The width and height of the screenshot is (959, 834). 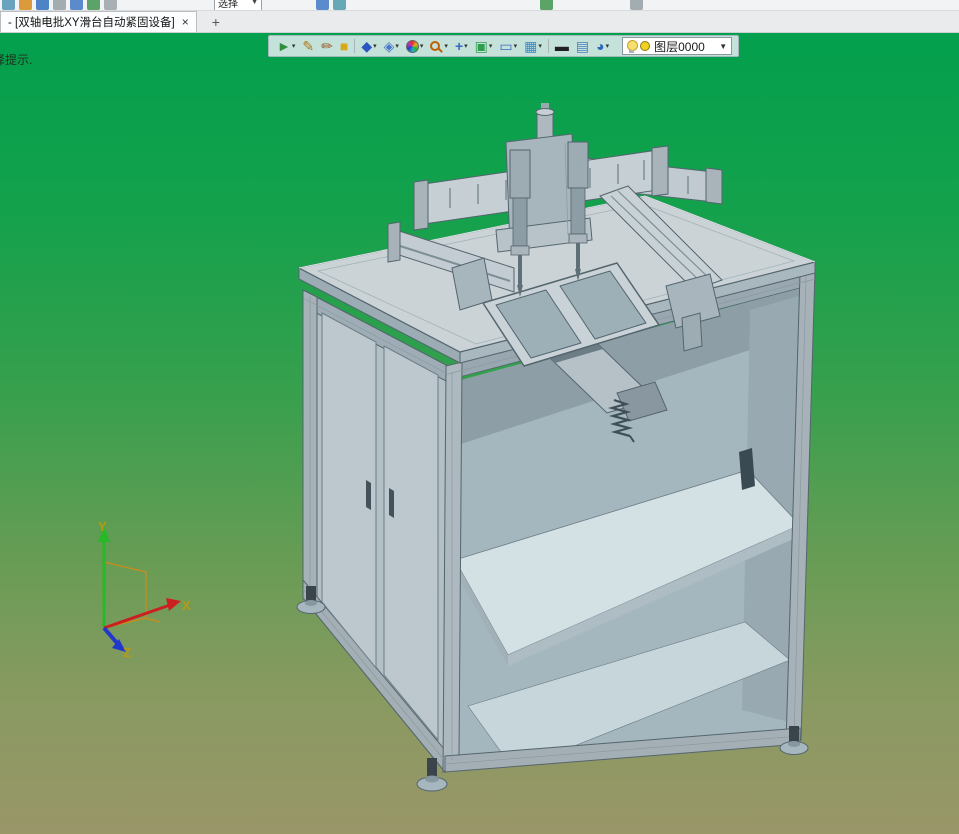 What do you see at coordinates (186, 605) in the screenshot?
I see `x-axis-label: X` at bounding box center [186, 605].